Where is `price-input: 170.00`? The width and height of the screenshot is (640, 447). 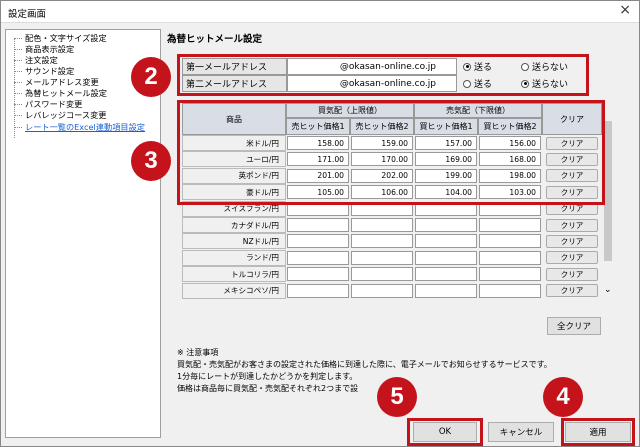 price-input: 170.00 is located at coordinates (382, 159).